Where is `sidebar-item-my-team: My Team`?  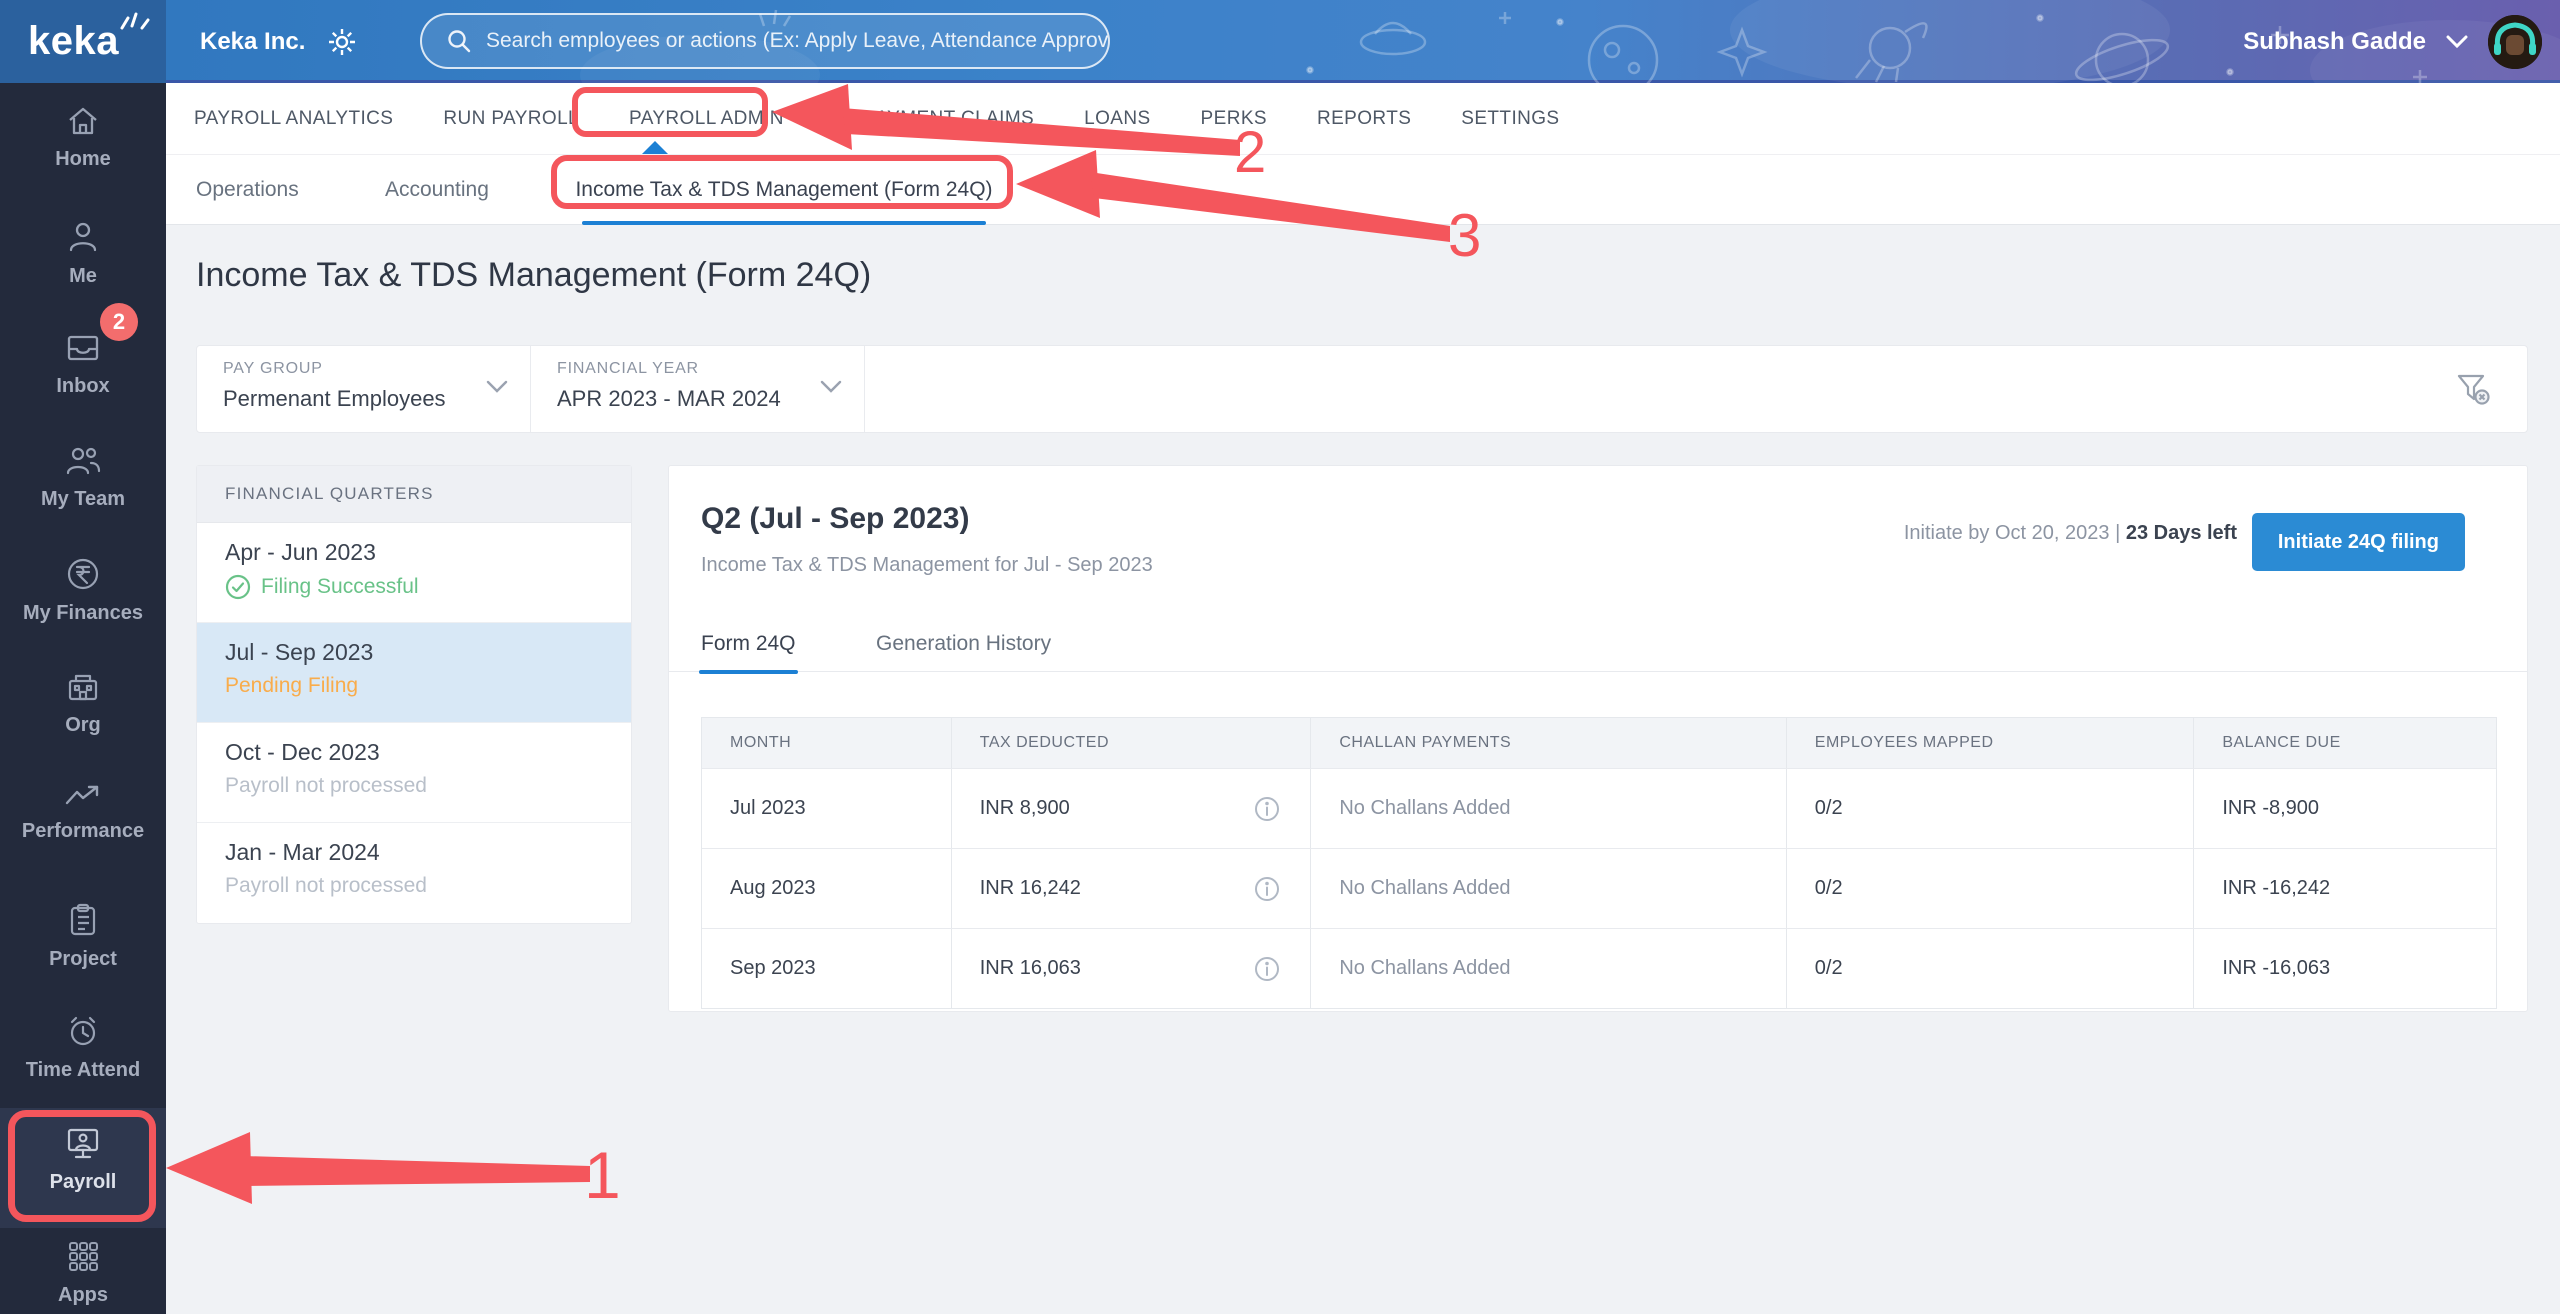 sidebar-item-my-team: My Team is located at coordinates (83, 478).